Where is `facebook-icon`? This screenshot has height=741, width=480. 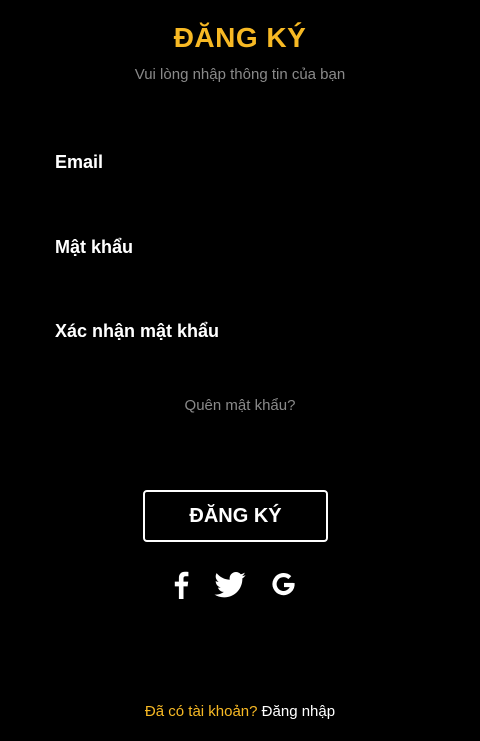
facebook-icon is located at coordinates (181, 585).